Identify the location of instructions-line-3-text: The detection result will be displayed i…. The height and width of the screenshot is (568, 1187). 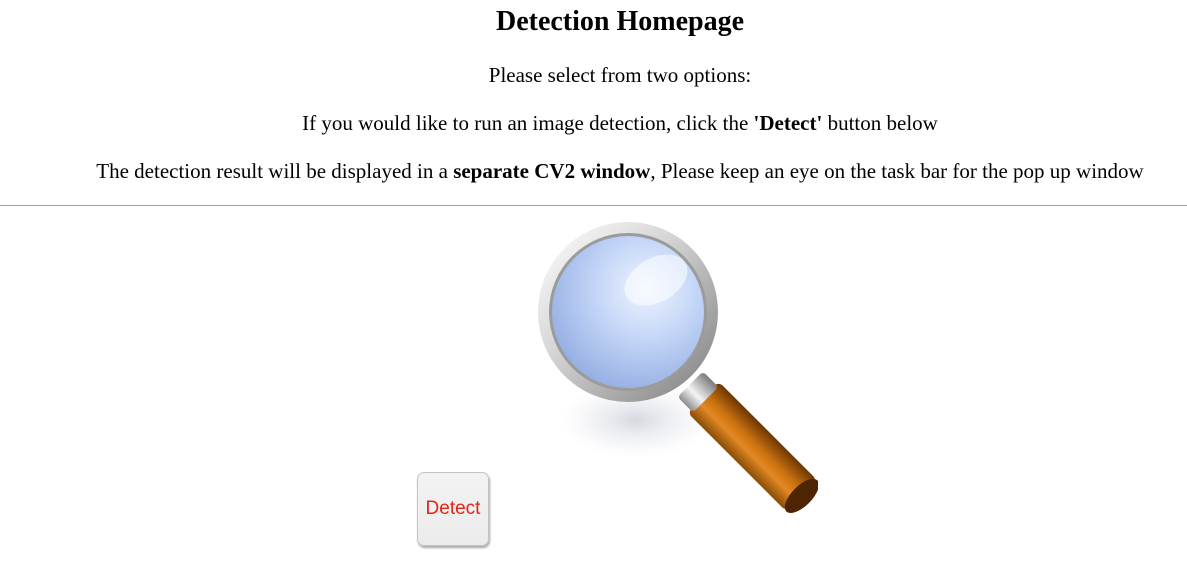
(275, 171).